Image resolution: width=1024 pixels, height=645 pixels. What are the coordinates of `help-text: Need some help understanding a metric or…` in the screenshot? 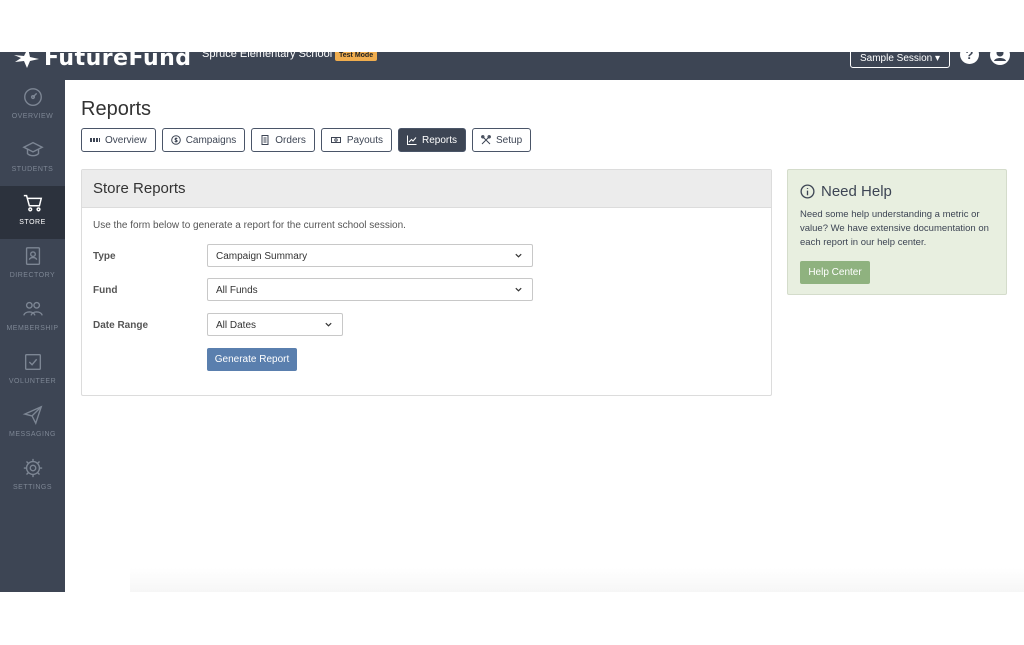 It's located at (894, 228).